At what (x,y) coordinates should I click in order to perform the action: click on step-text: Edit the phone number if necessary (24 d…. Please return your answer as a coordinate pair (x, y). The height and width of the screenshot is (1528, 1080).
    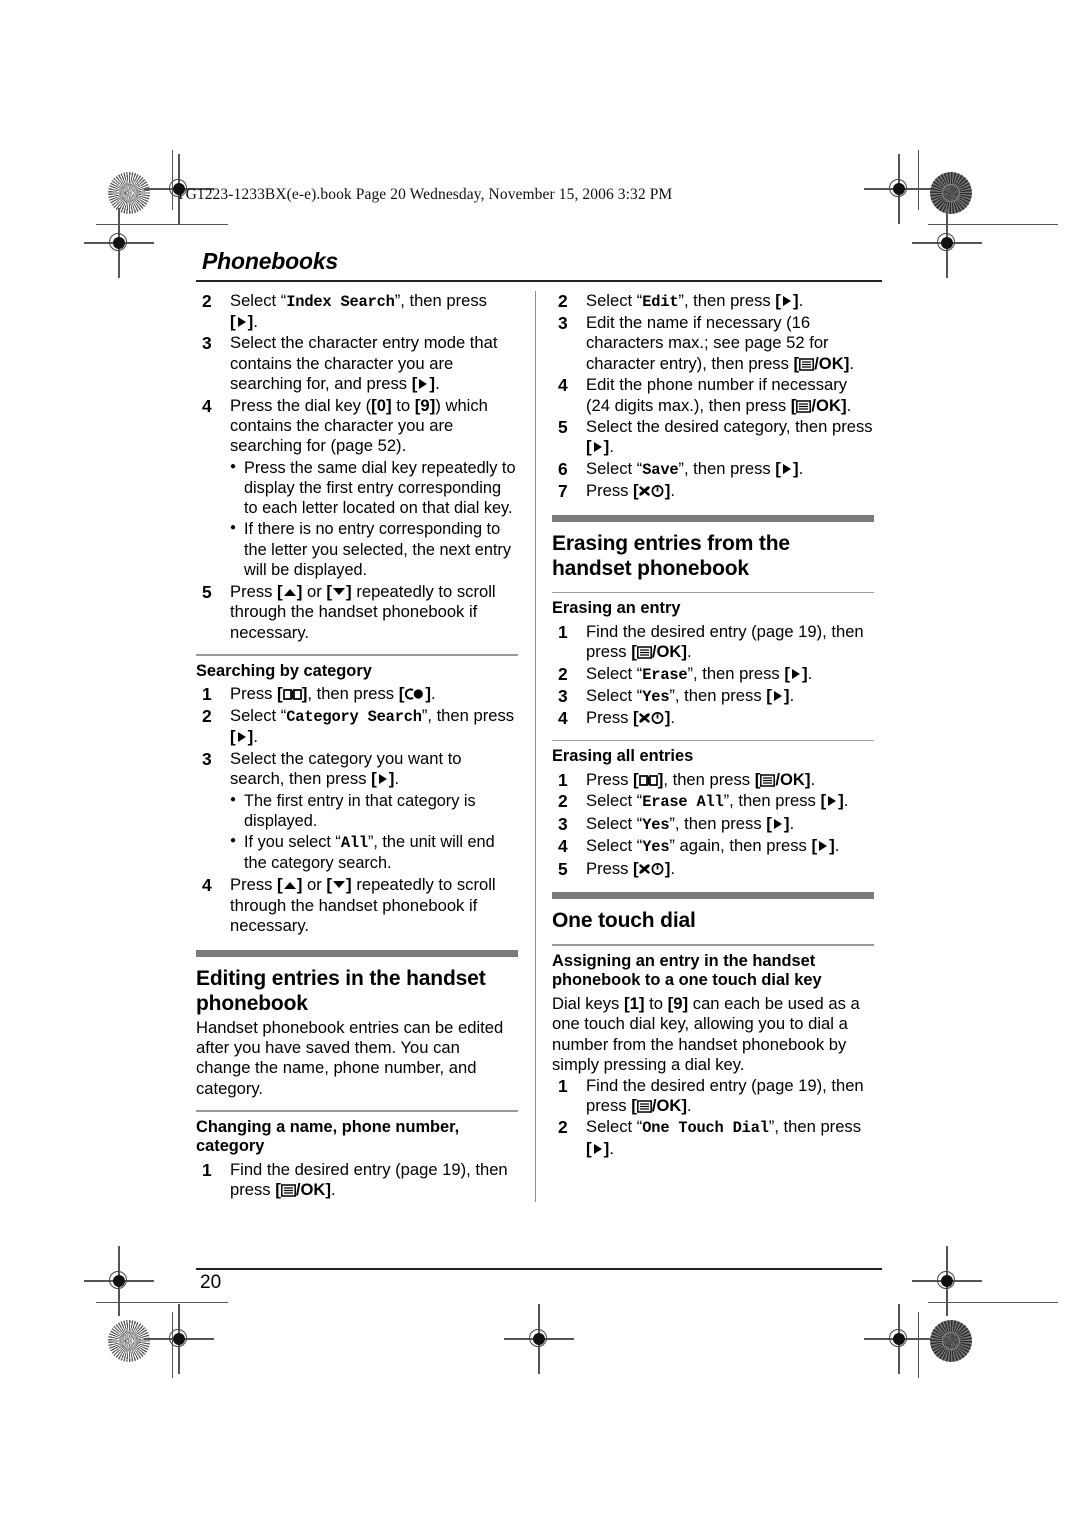
    Looking at the image, I should click on (719, 395).